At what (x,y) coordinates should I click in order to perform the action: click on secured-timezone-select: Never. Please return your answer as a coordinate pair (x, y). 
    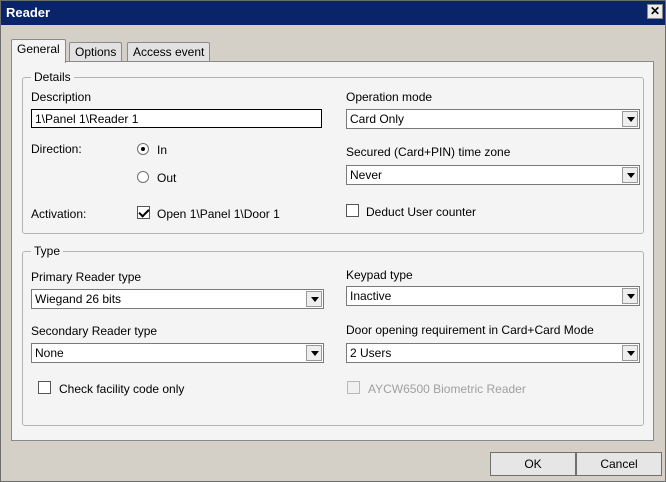
    Looking at the image, I should click on (493, 175).